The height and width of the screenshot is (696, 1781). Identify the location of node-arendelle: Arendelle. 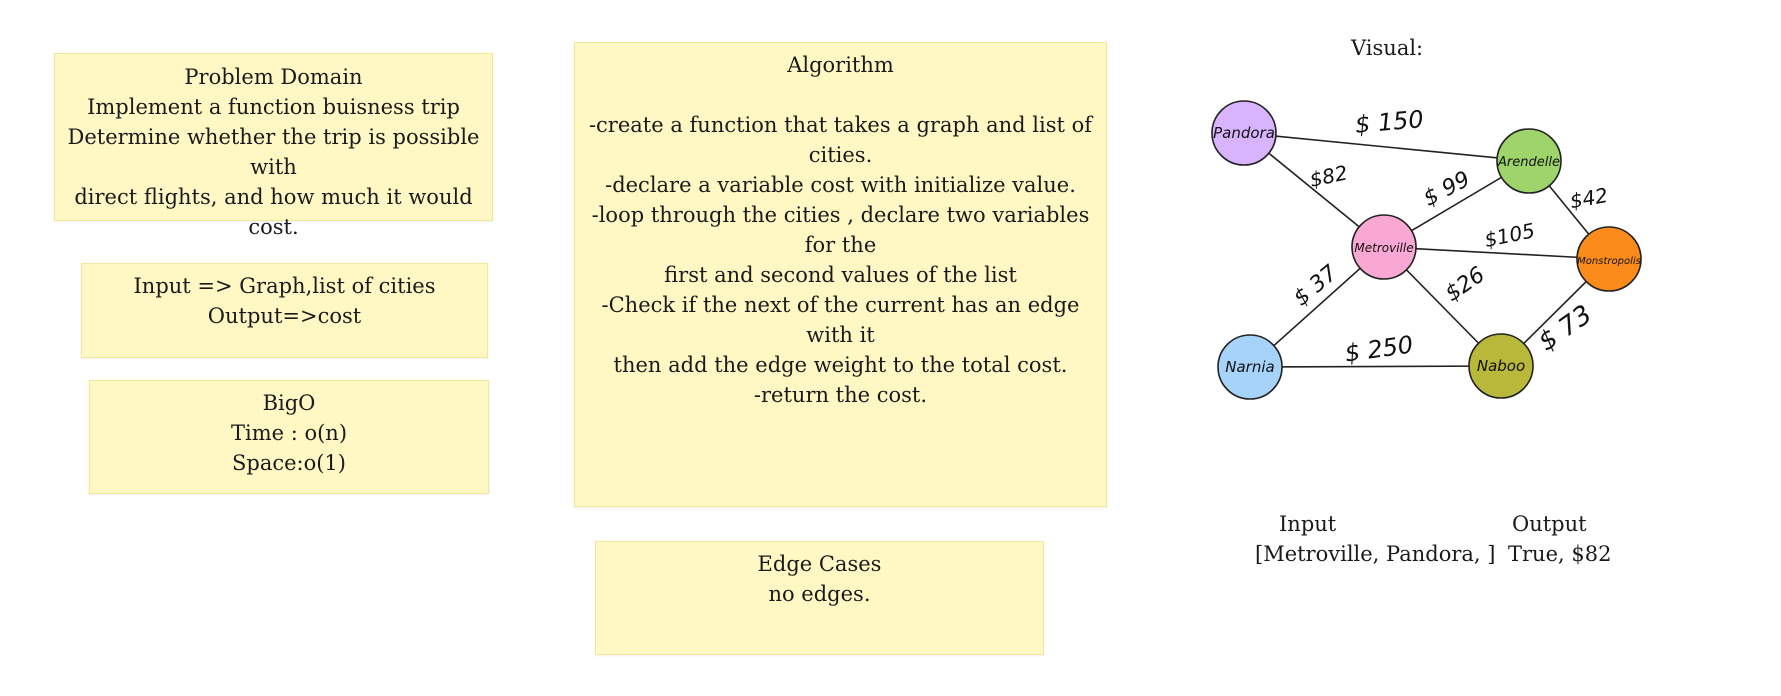
(1529, 161).